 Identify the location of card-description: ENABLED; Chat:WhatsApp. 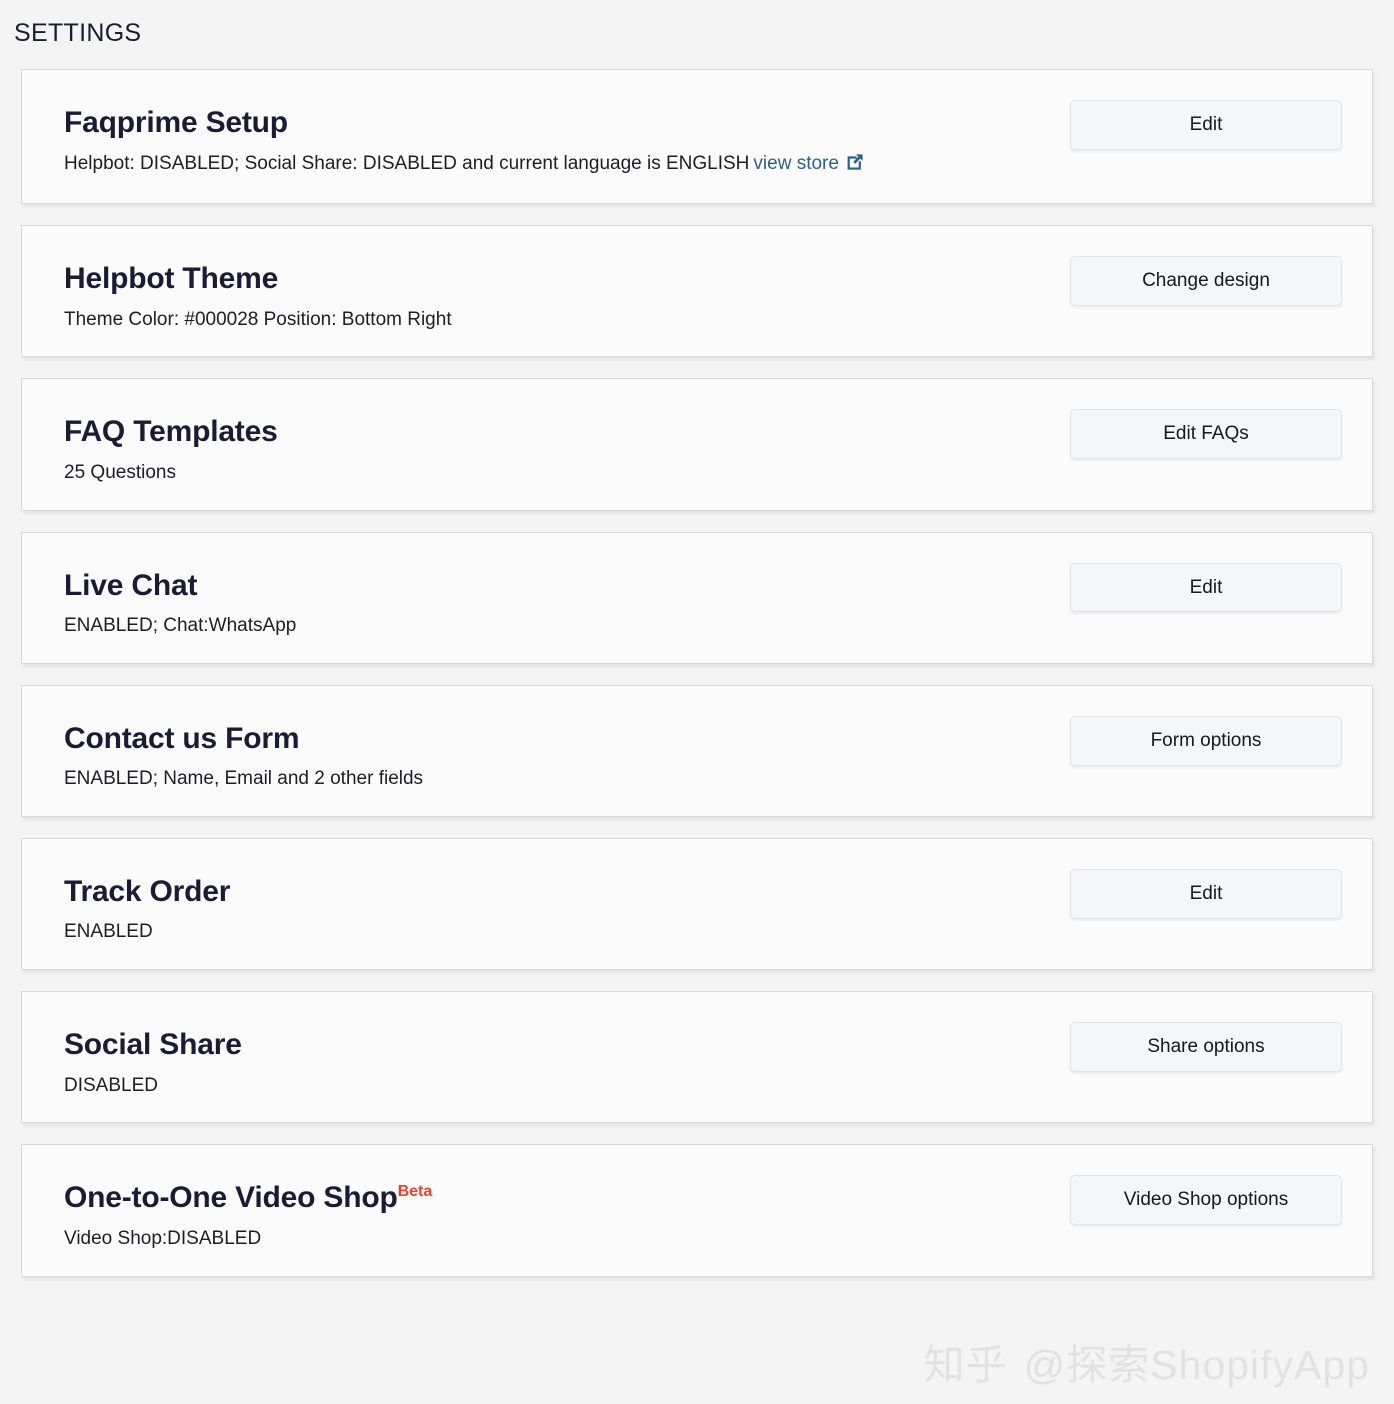
(180, 626).